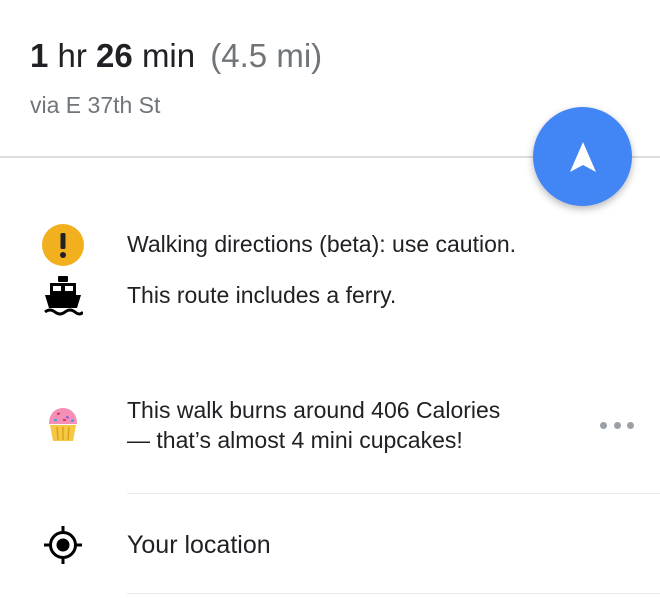  I want to click on trip-distance: (4.5 mi), so click(266, 55).